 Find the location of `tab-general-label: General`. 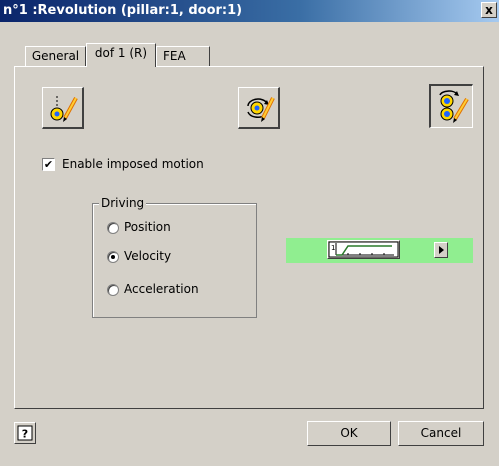

tab-general-label: General is located at coordinates (55, 56).